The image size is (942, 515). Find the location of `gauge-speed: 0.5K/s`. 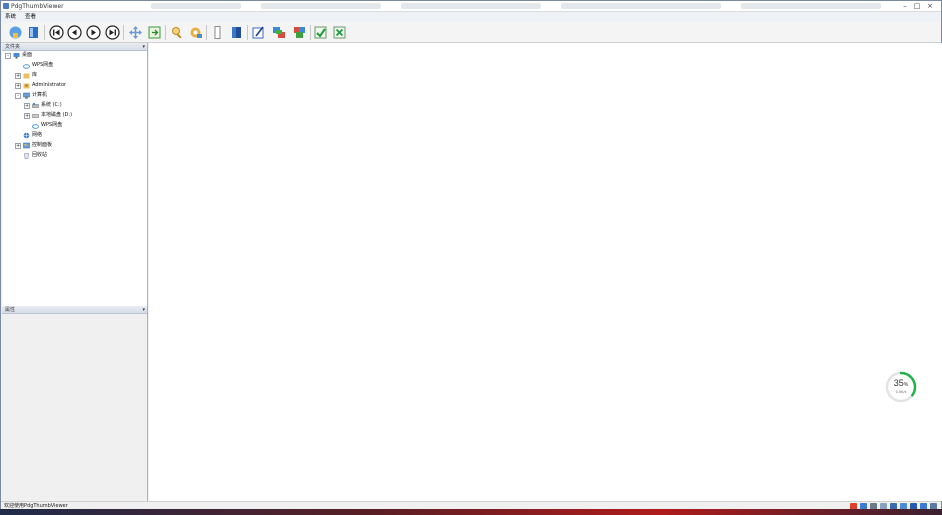

gauge-speed: 0.5K/s is located at coordinates (901, 392).